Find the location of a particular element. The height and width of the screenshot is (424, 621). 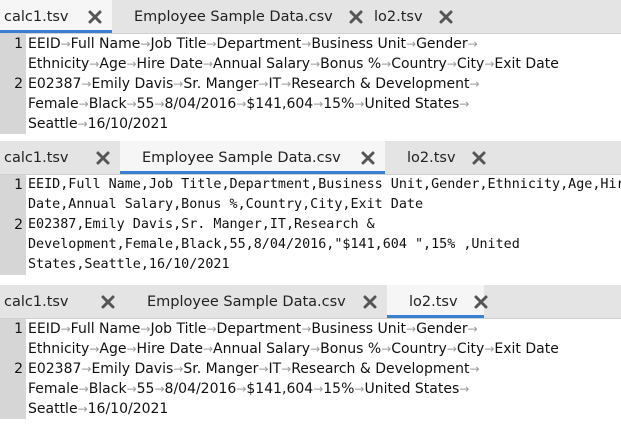

cell-text: $141,604 is located at coordinates (280, 104).